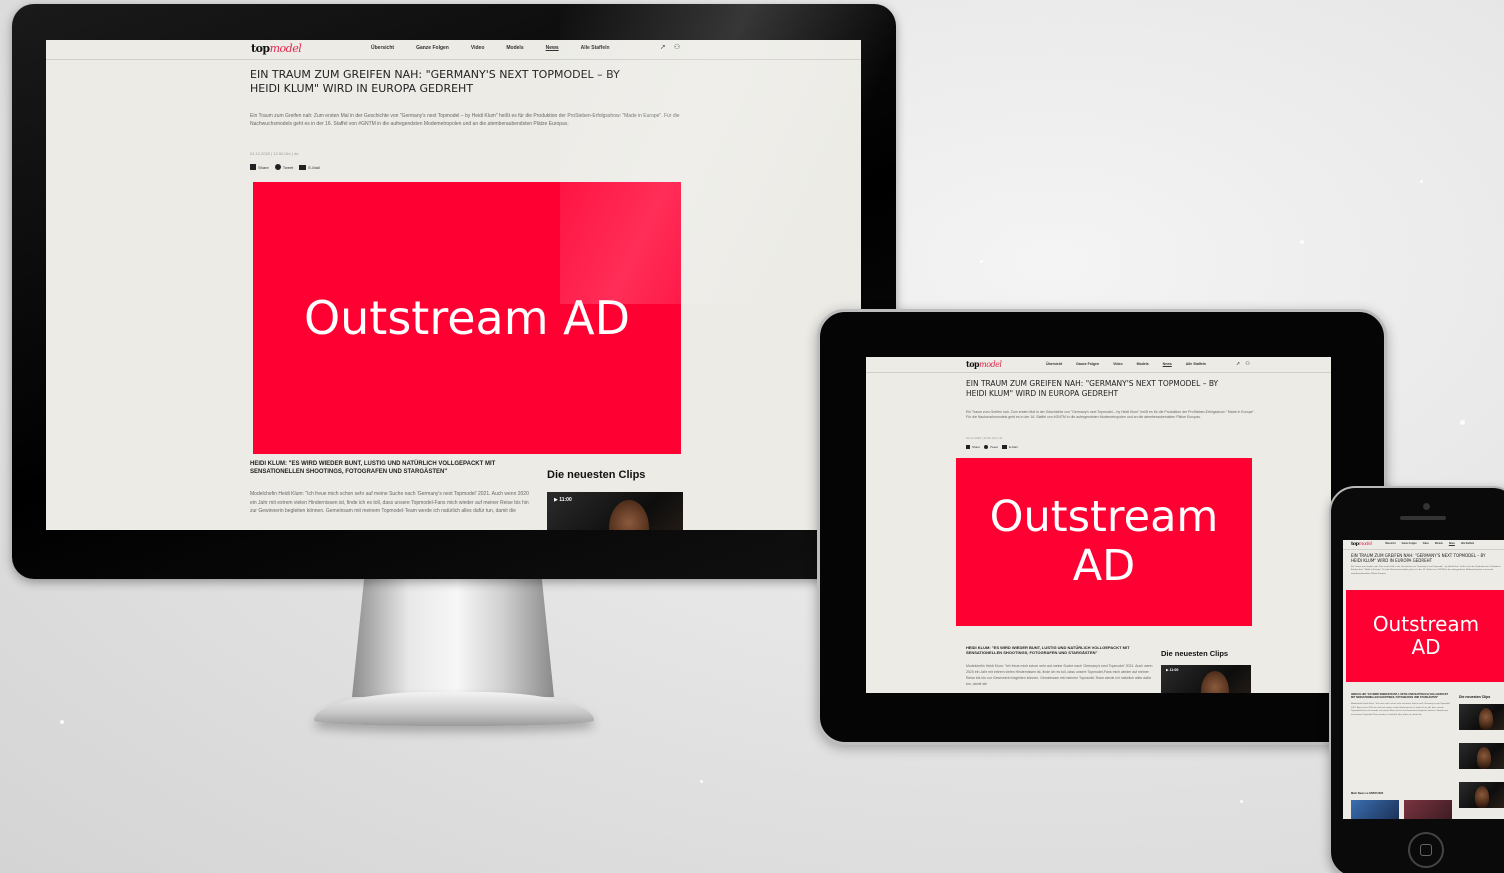 This screenshot has height=873, width=1504. Describe the element at coordinates (1426, 850) in the screenshot. I see `phone-home-button` at that location.